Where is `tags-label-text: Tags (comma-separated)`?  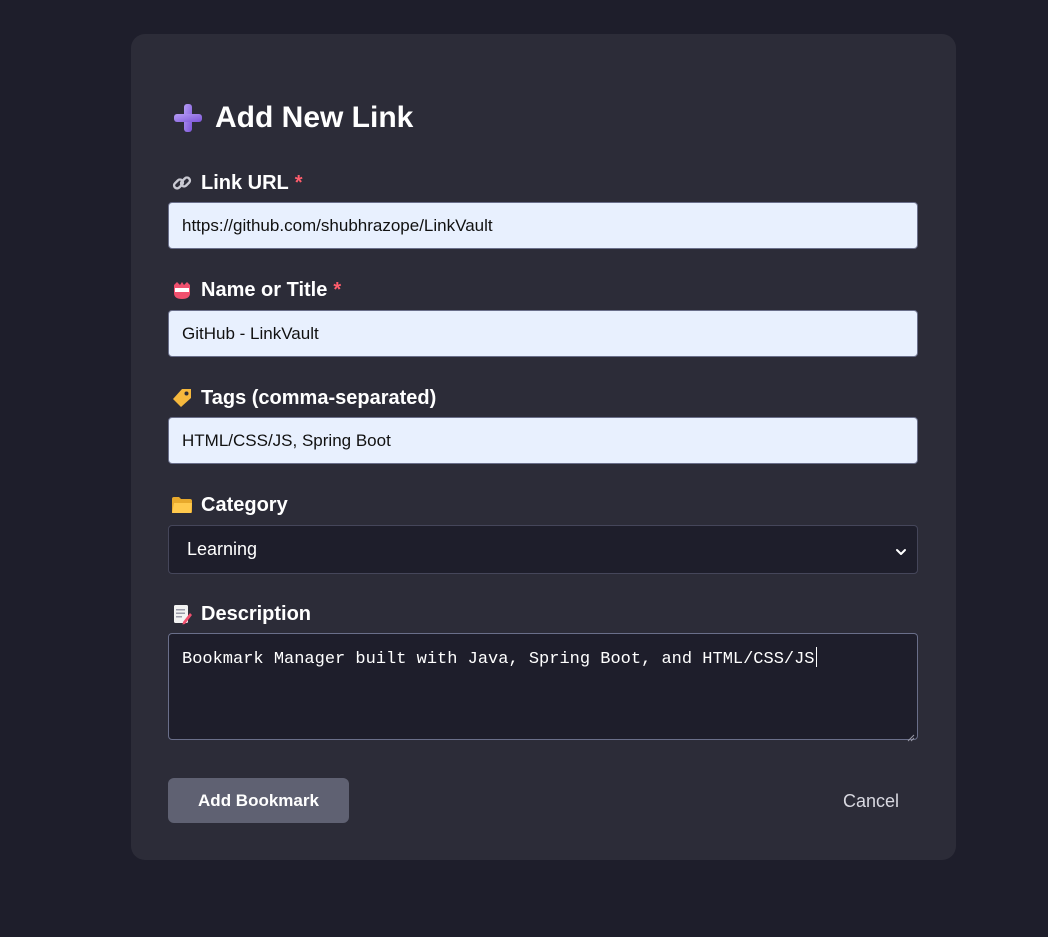
tags-label-text: Tags (comma-separated) is located at coordinates (319, 397).